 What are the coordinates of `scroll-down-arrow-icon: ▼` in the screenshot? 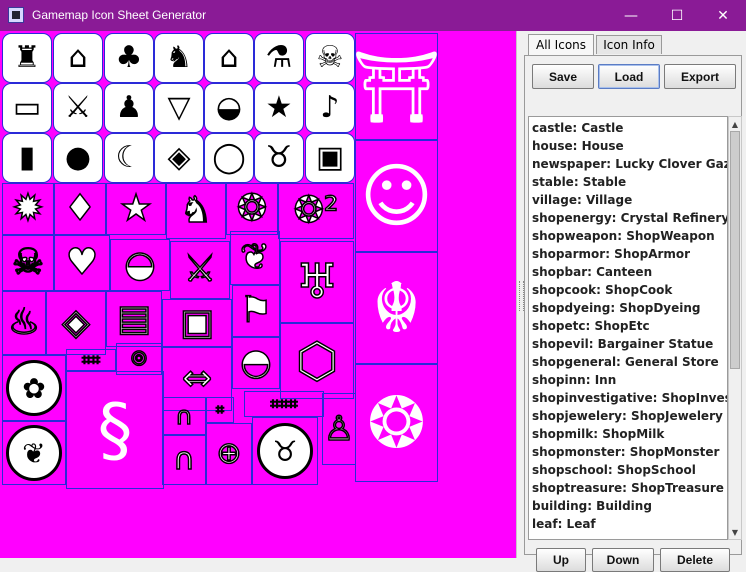 It's located at (735, 532).